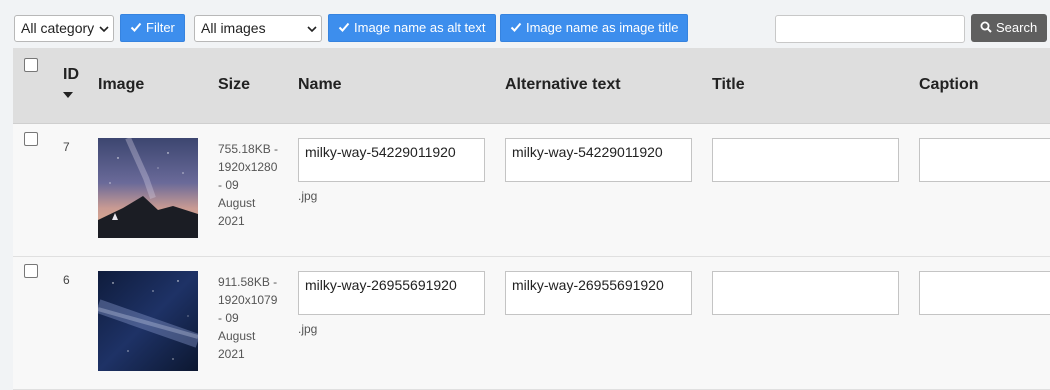 The height and width of the screenshot is (390, 1050). Describe the element at coordinates (391, 293) in the screenshot. I see `name-input: milky-way-26955691920` at that location.